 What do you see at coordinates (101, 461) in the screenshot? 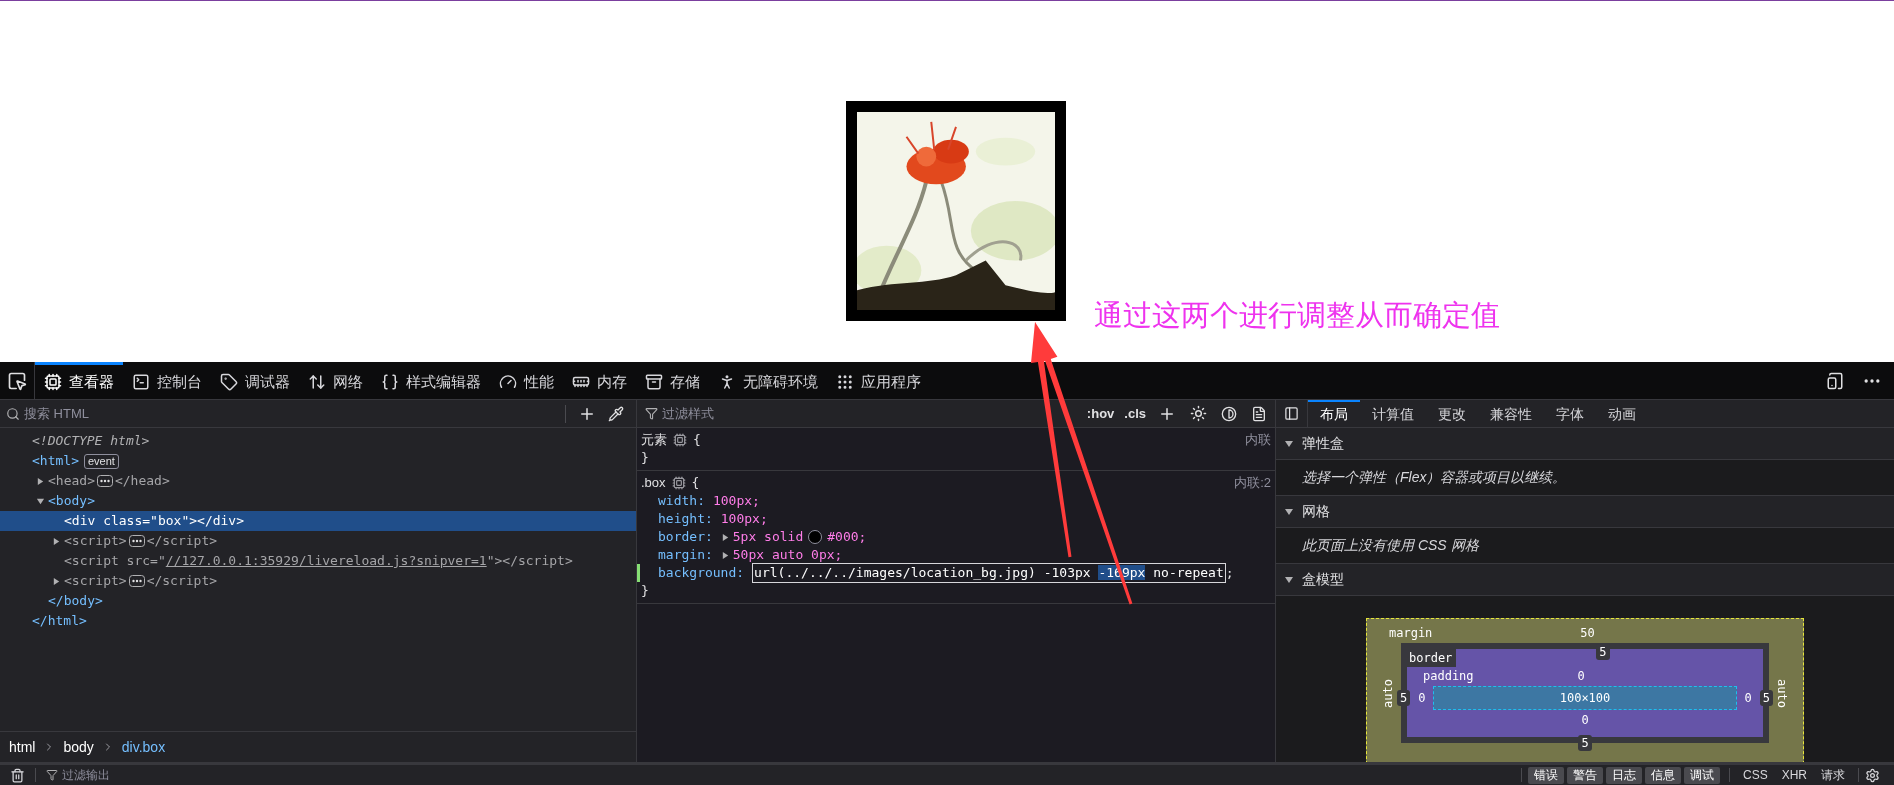
I see `event-badge: event` at bounding box center [101, 461].